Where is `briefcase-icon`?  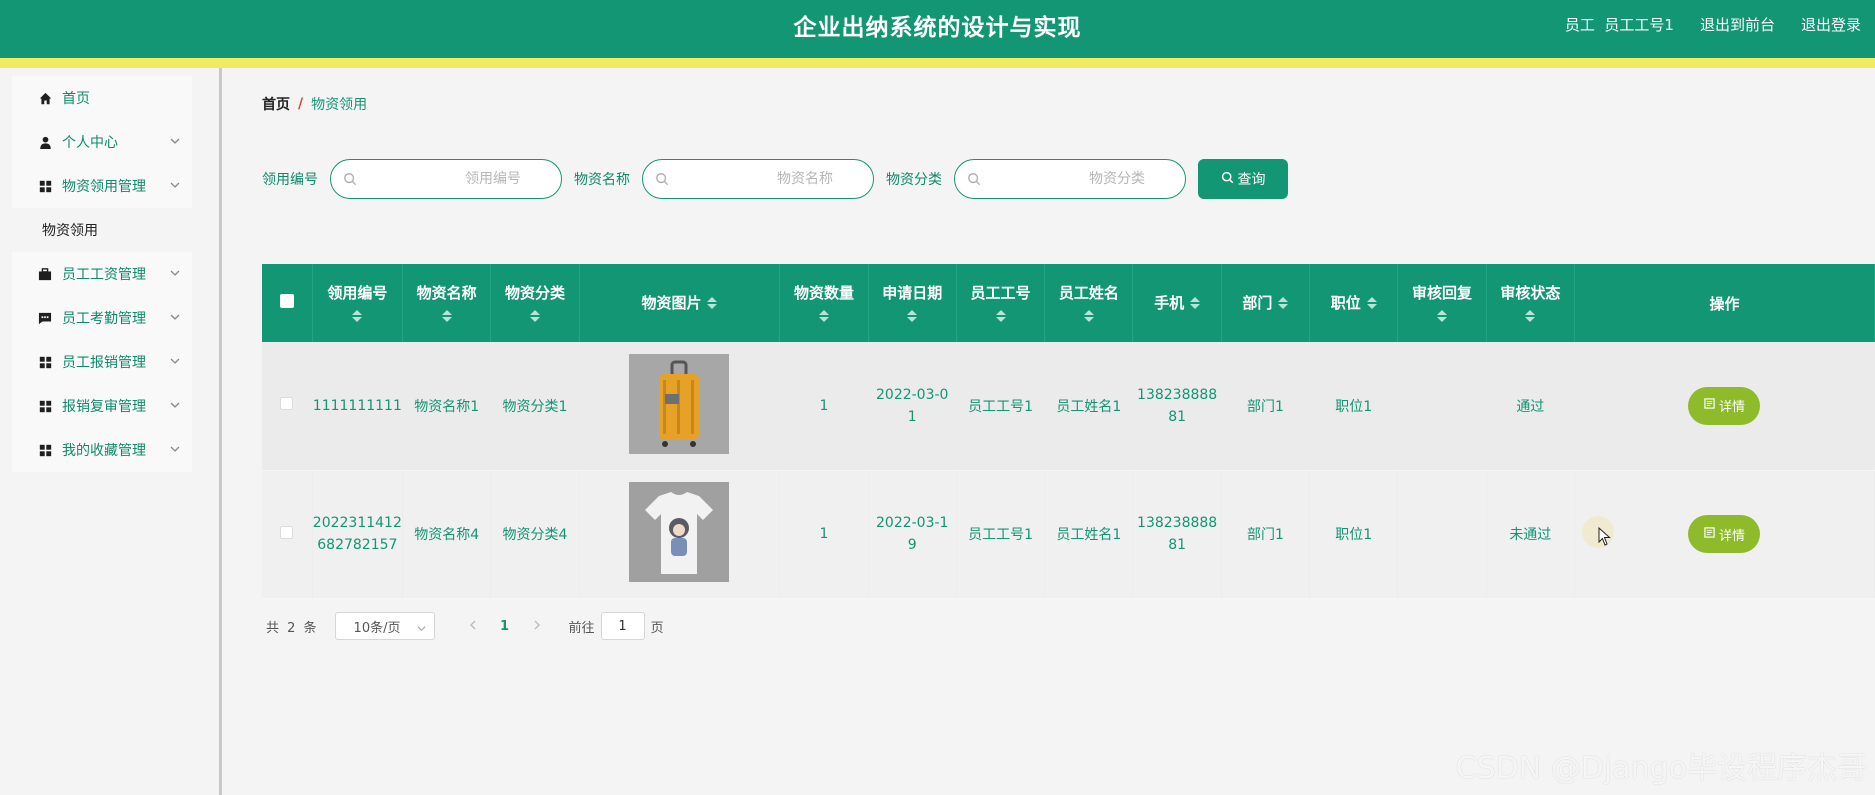 briefcase-icon is located at coordinates (45, 274).